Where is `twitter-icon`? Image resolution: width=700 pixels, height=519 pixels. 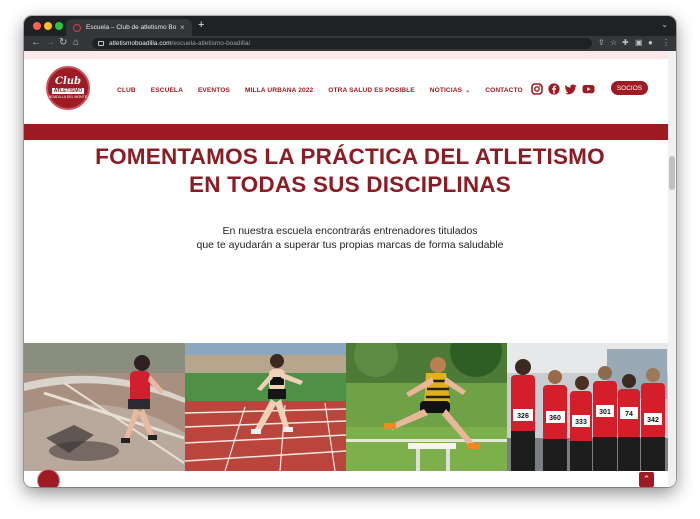
twitter-icon is located at coordinates (571, 89).